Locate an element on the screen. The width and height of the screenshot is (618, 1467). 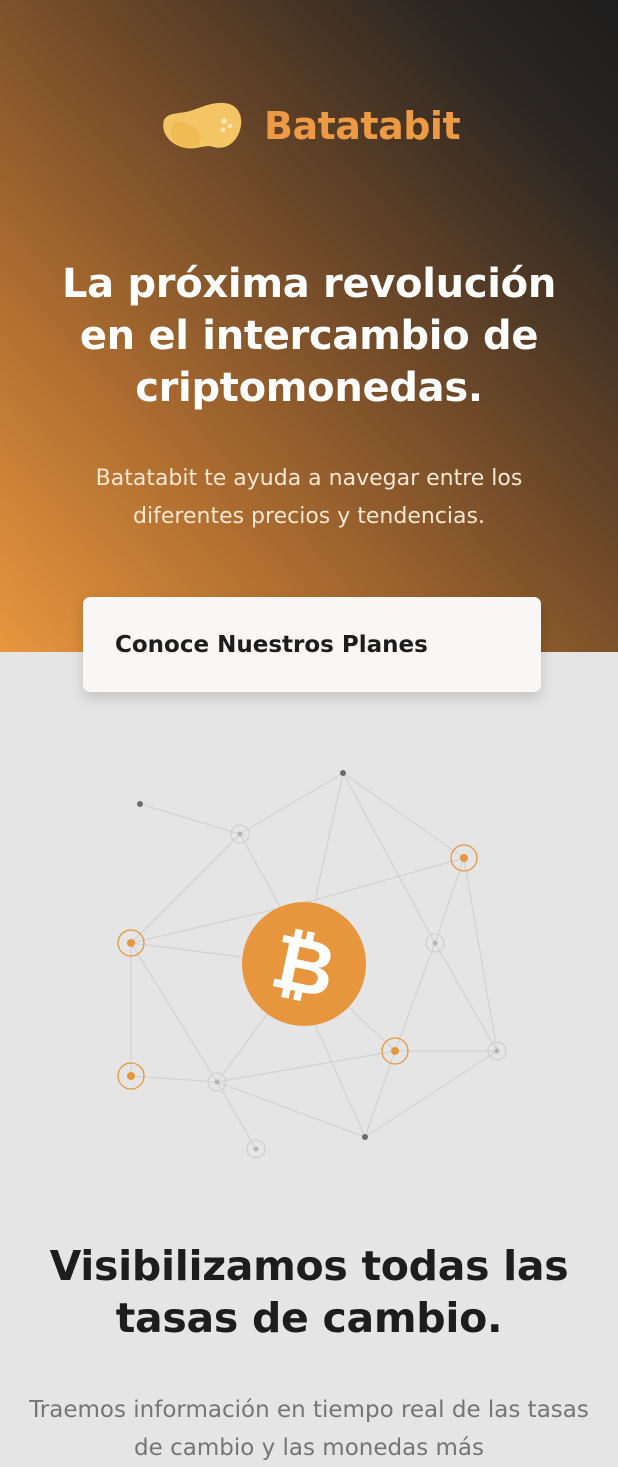
plans-button: Conoce Nuestros Planes is located at coordinates (312, 644).